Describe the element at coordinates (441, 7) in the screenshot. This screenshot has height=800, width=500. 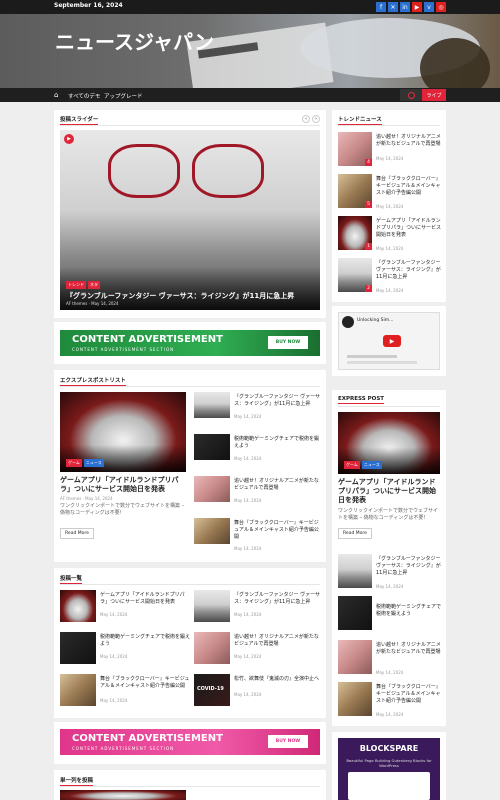
I see `instagram-icon: ◎` at that location.